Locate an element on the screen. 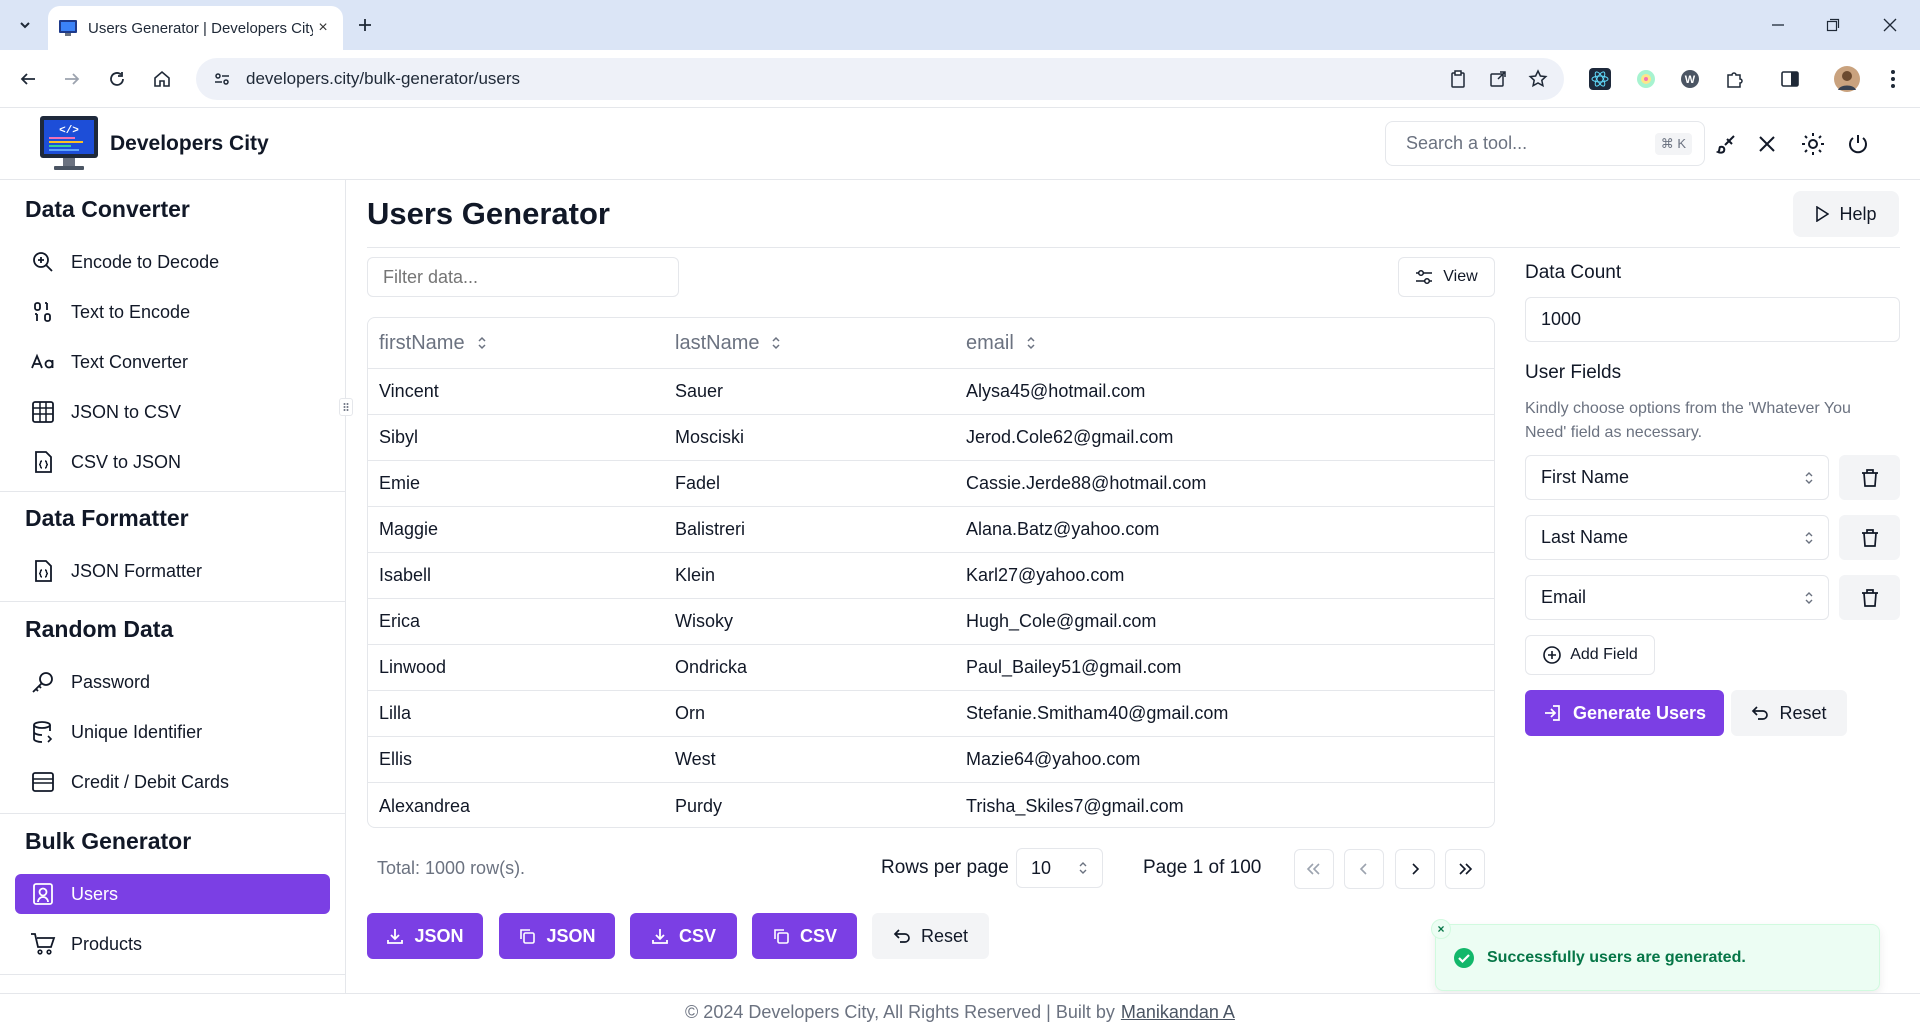  view-options-button: View is located at coordinates (1446, 277).